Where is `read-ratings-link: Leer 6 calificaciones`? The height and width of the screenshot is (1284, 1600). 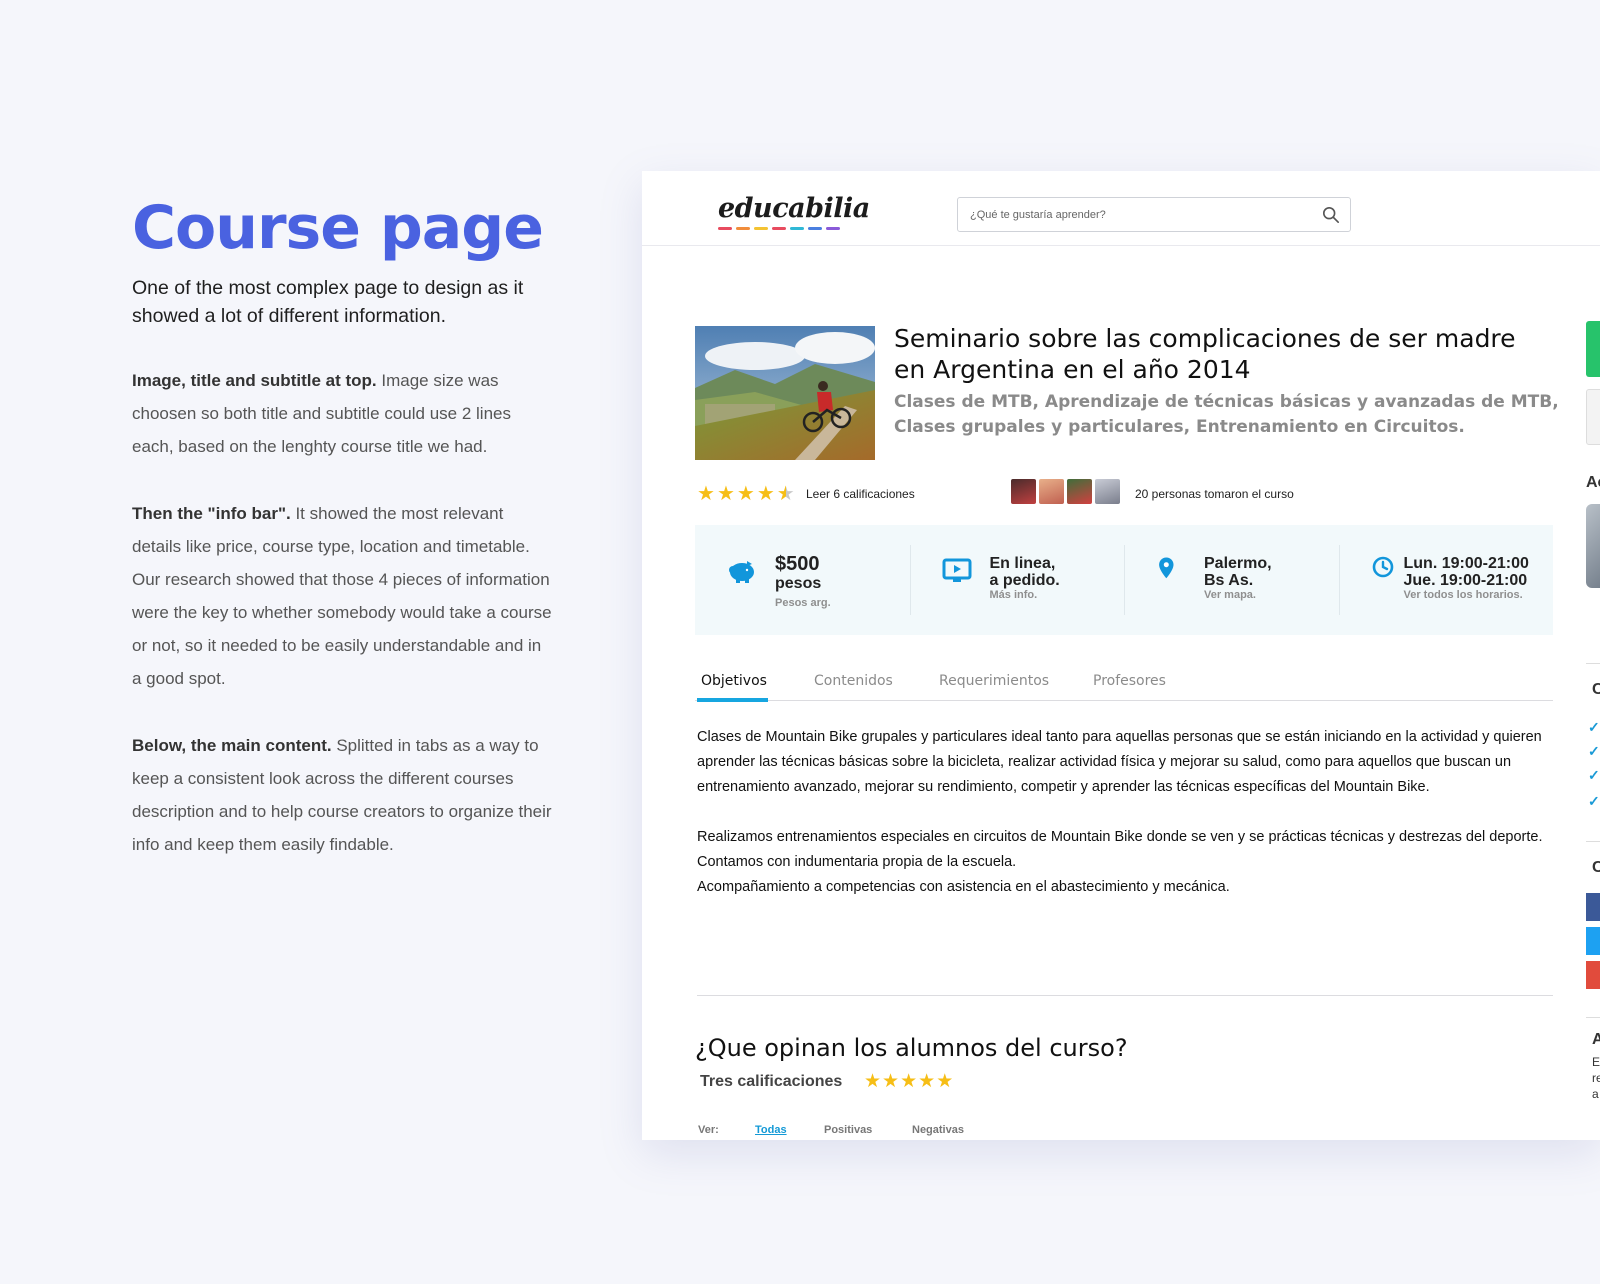 read-ratings-link: Leer 6 calificaciones is located at coordinates (860, 494).